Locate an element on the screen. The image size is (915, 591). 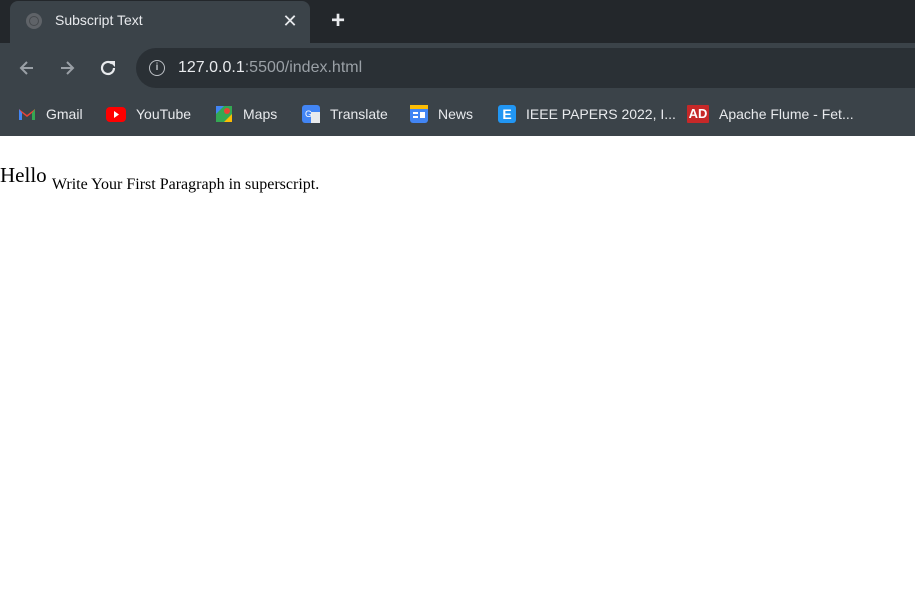
address-bar: i 127.0.0.1:5500/index.html is located at coordinates (525, 68).